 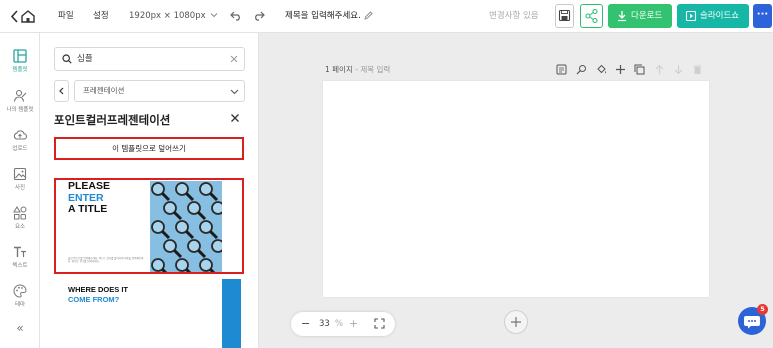 I want to click on chevron-left-icon, so click(x=61, y=91).